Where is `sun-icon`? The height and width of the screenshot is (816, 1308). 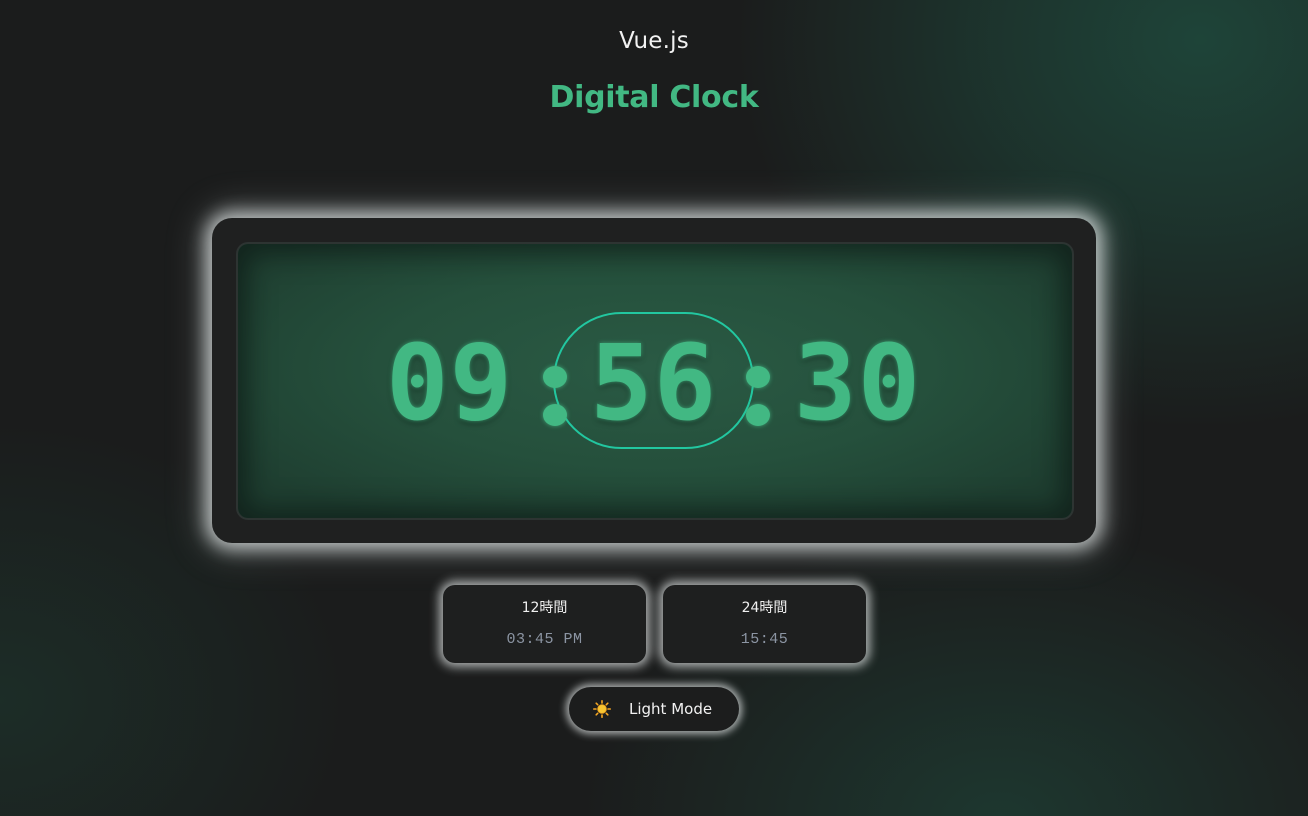 sun-icon is located at coordinates (602, 709).